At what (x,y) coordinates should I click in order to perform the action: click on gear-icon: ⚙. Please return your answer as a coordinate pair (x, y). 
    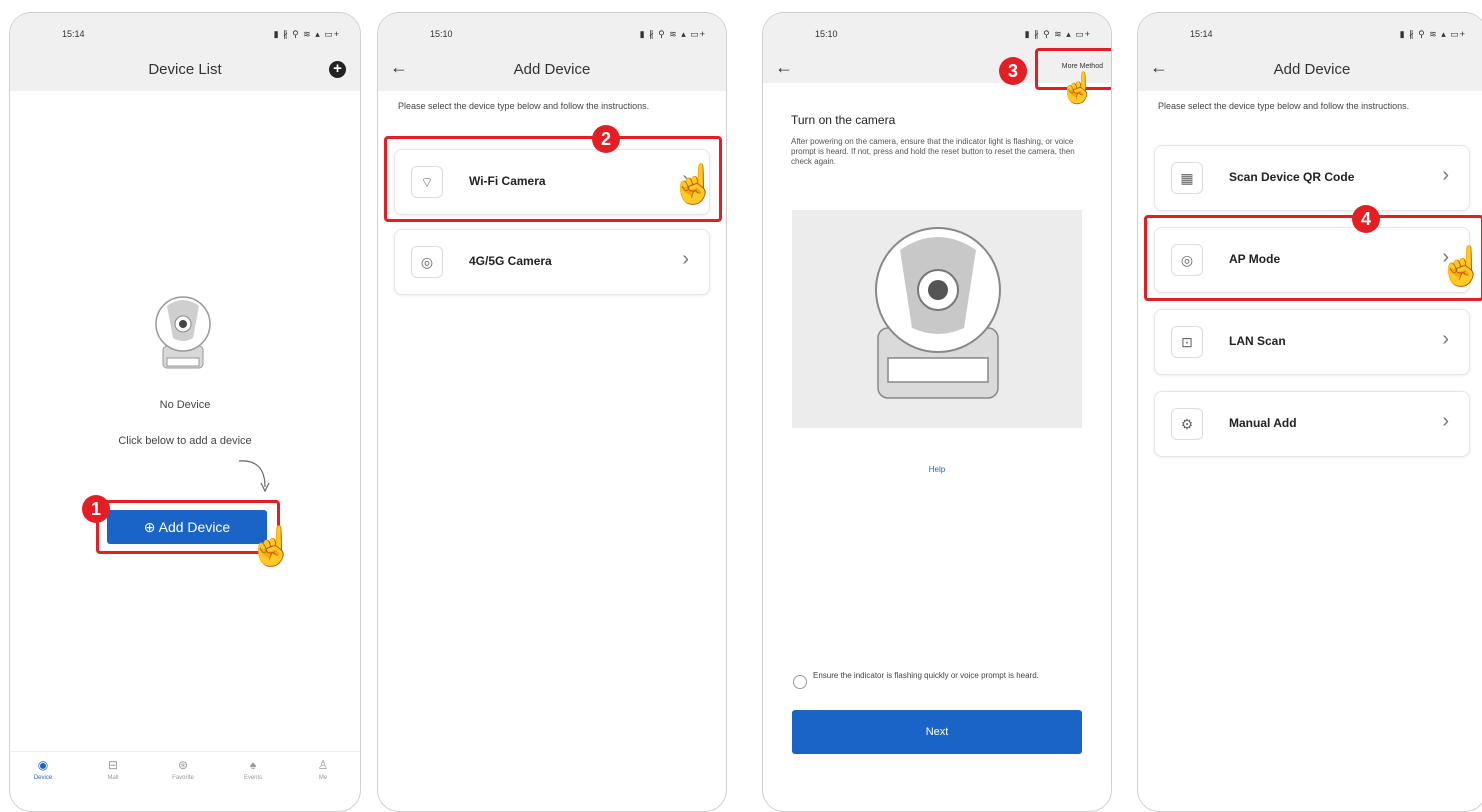
    Looking at the image, I should click on (1187, 424).